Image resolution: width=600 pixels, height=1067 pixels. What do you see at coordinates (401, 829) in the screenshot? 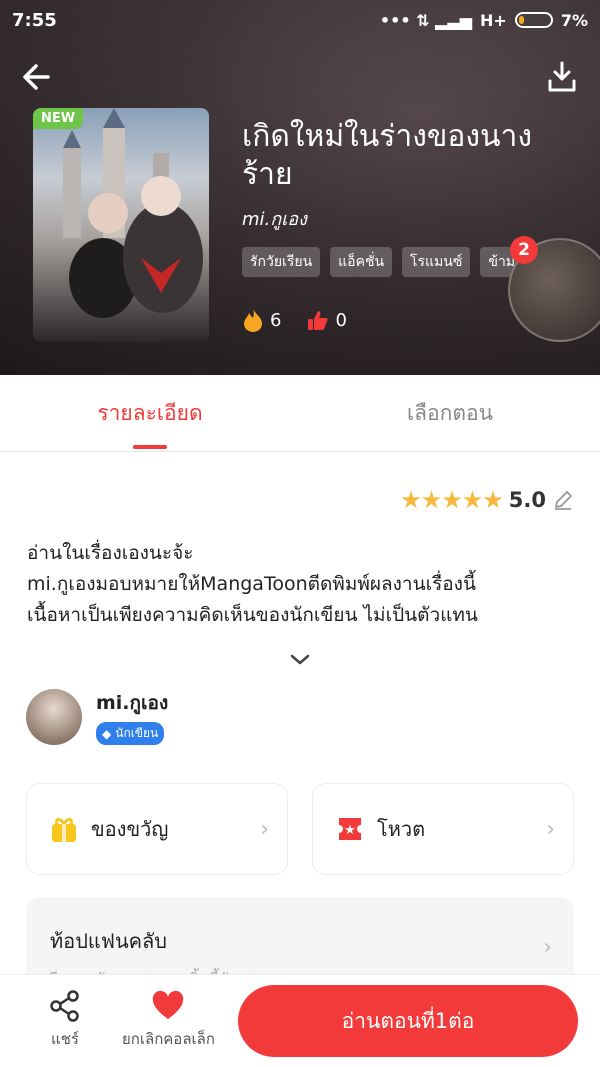
I see `vote-label: โหวต` at bounding box center [401, 829].